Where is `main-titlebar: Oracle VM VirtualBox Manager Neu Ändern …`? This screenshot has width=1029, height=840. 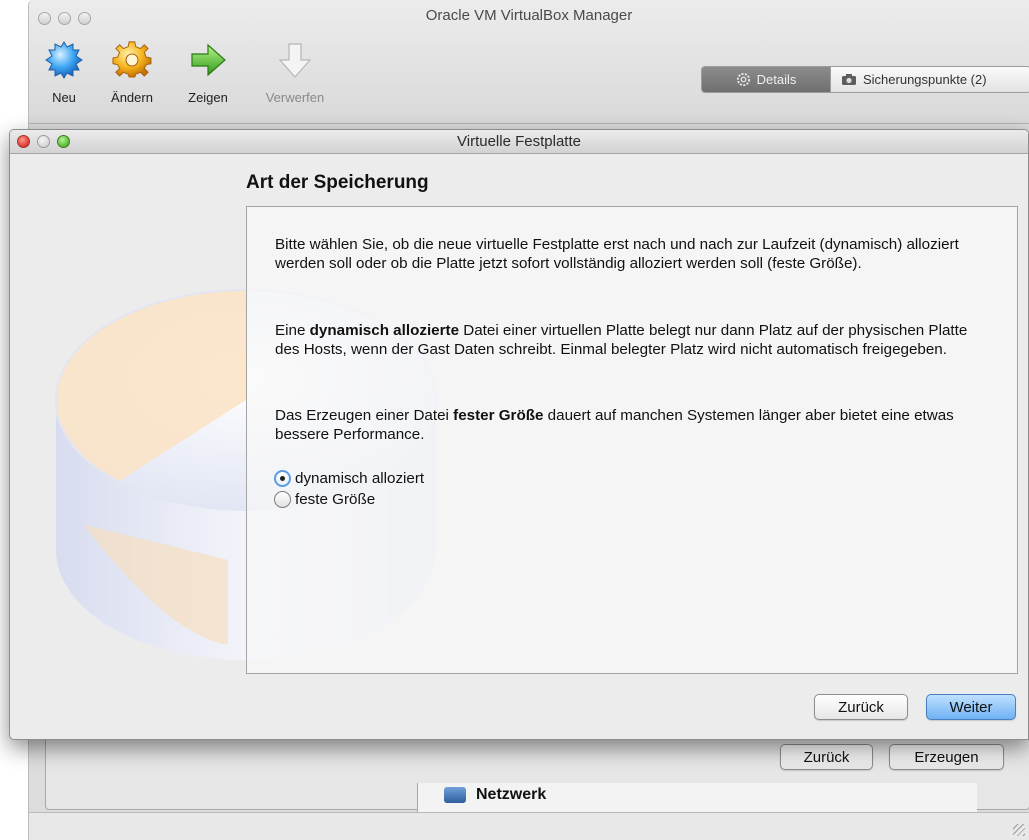 main-titlebar: Oracle VM VirtualBox Manager Neu Ändern … is located at coordinates (529, 62).